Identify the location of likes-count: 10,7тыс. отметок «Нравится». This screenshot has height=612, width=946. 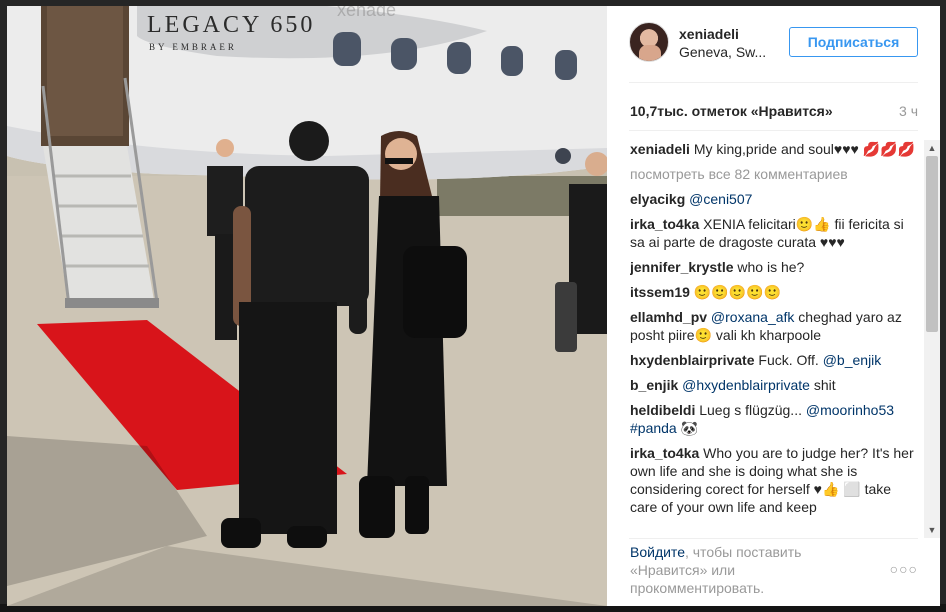
(731, 111).